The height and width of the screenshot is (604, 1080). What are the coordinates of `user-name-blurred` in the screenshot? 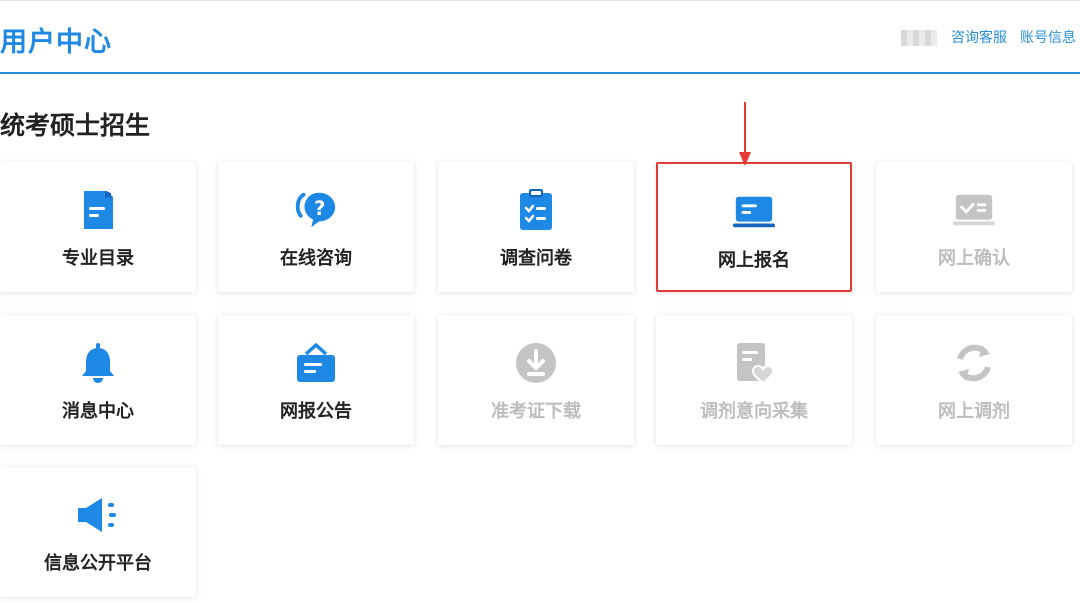 It's located at (919, 38).